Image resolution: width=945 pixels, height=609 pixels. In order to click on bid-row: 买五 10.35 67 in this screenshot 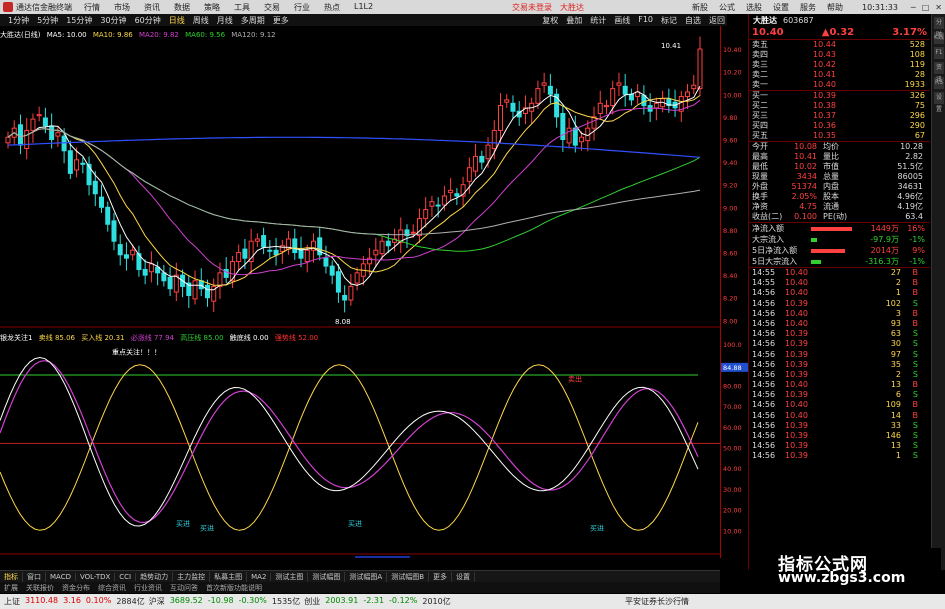, I will do `click(839, 136)`.